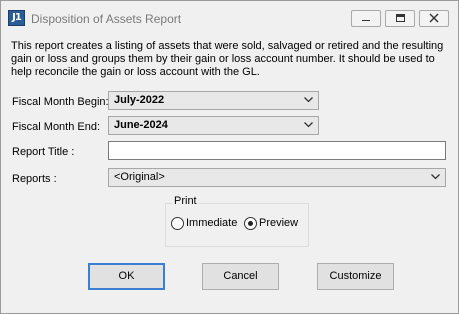 The image size is (459, 314). I want to click on cancel-button: Cancel, so click(240, 276).